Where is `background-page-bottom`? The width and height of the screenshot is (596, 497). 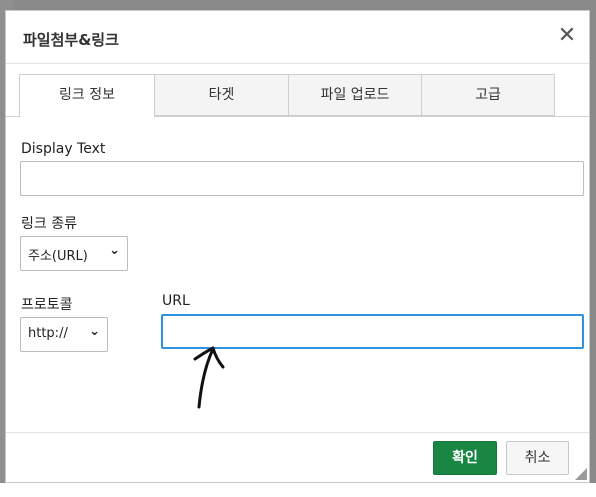
background-page-bottom is located at coordinates (298, 490).